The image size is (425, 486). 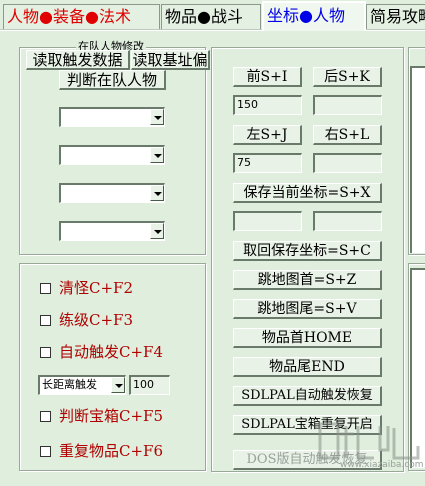 What do you see at coordinates (69, 384) in the screenshot?
I see `trigger-distance-value: 长距离触发` at bounding box center [69, 384].